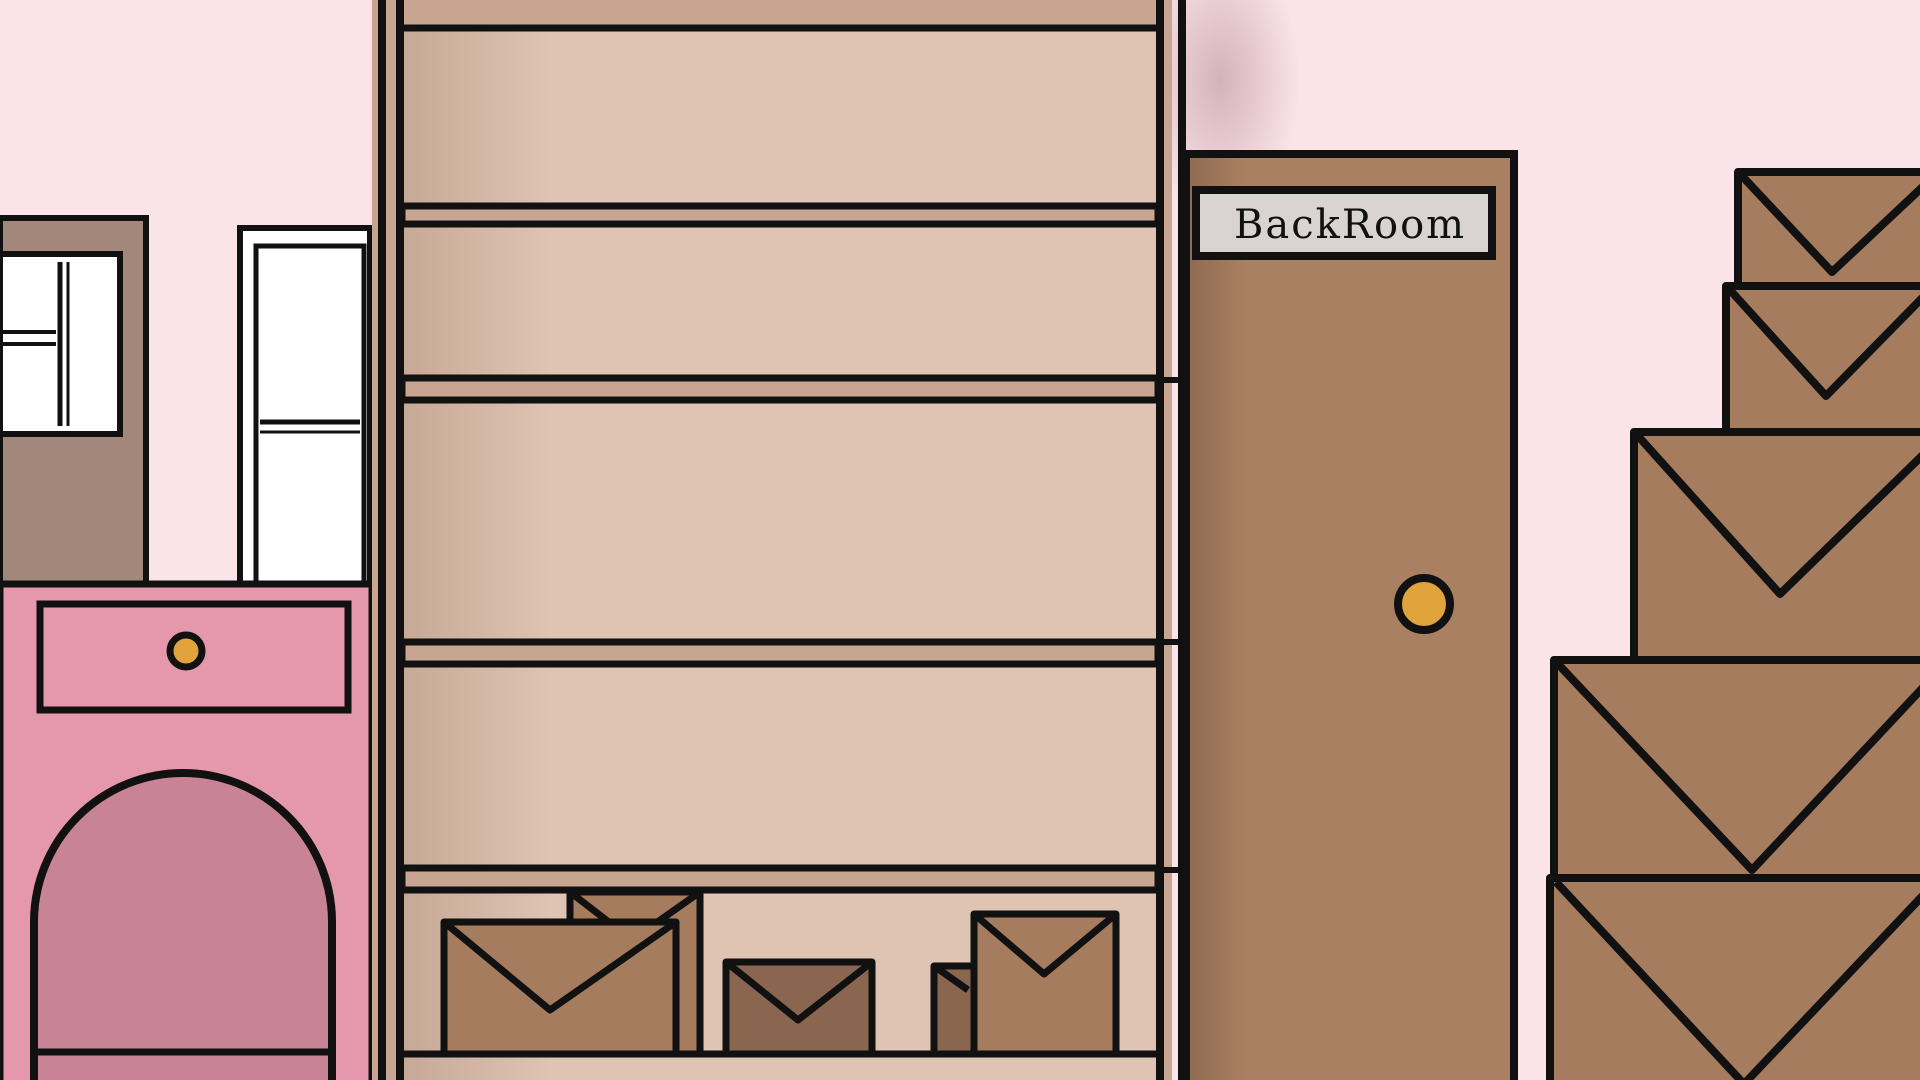 The height and width of the screenshot is (1080, 1920). I want to click on box-large, so click(560, 988).